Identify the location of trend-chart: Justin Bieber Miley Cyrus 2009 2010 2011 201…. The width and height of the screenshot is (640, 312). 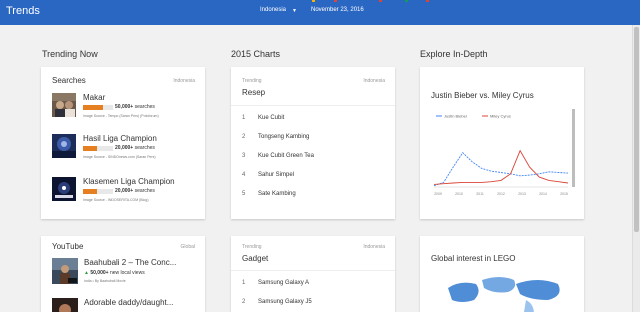
(505, 153).